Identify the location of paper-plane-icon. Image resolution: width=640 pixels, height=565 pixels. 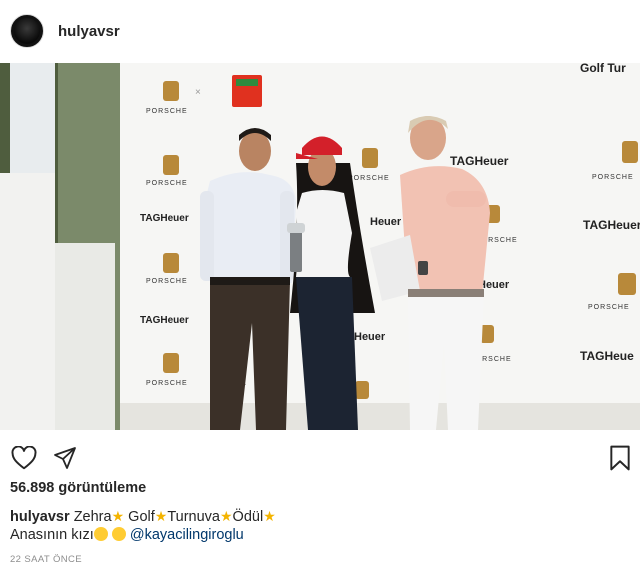
(65, 458).